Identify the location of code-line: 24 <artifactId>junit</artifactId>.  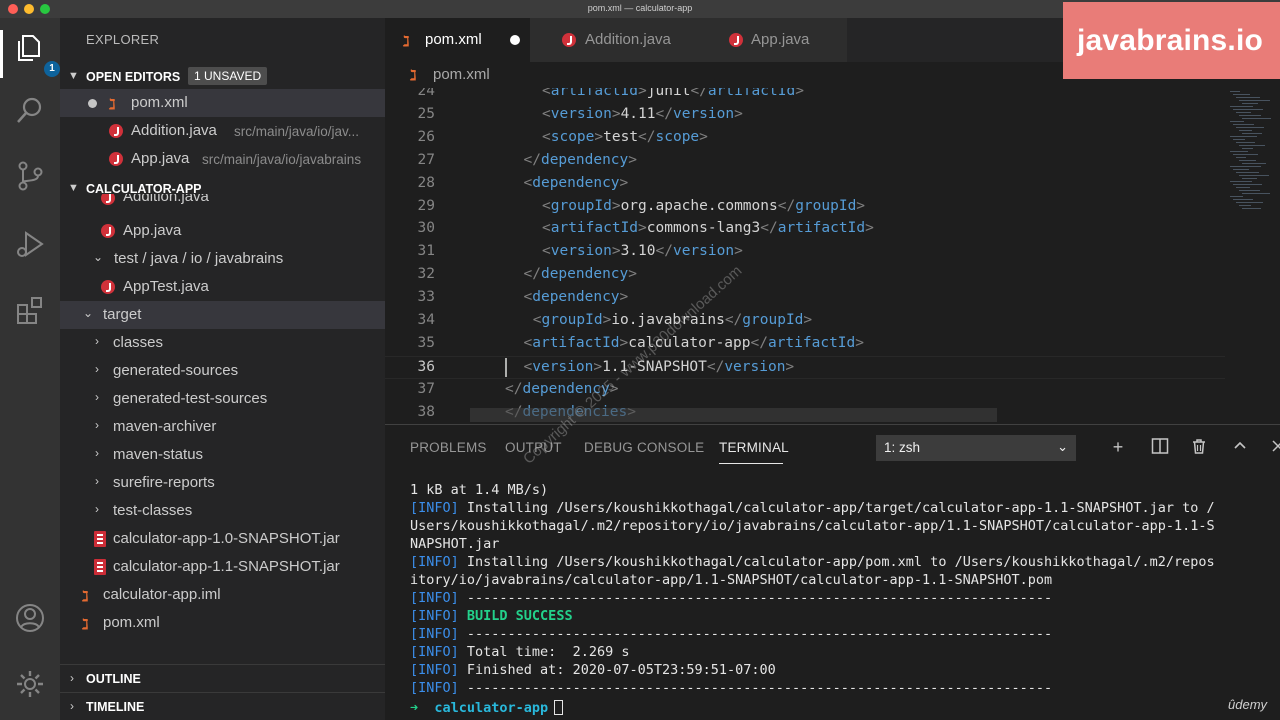
(805, 96).